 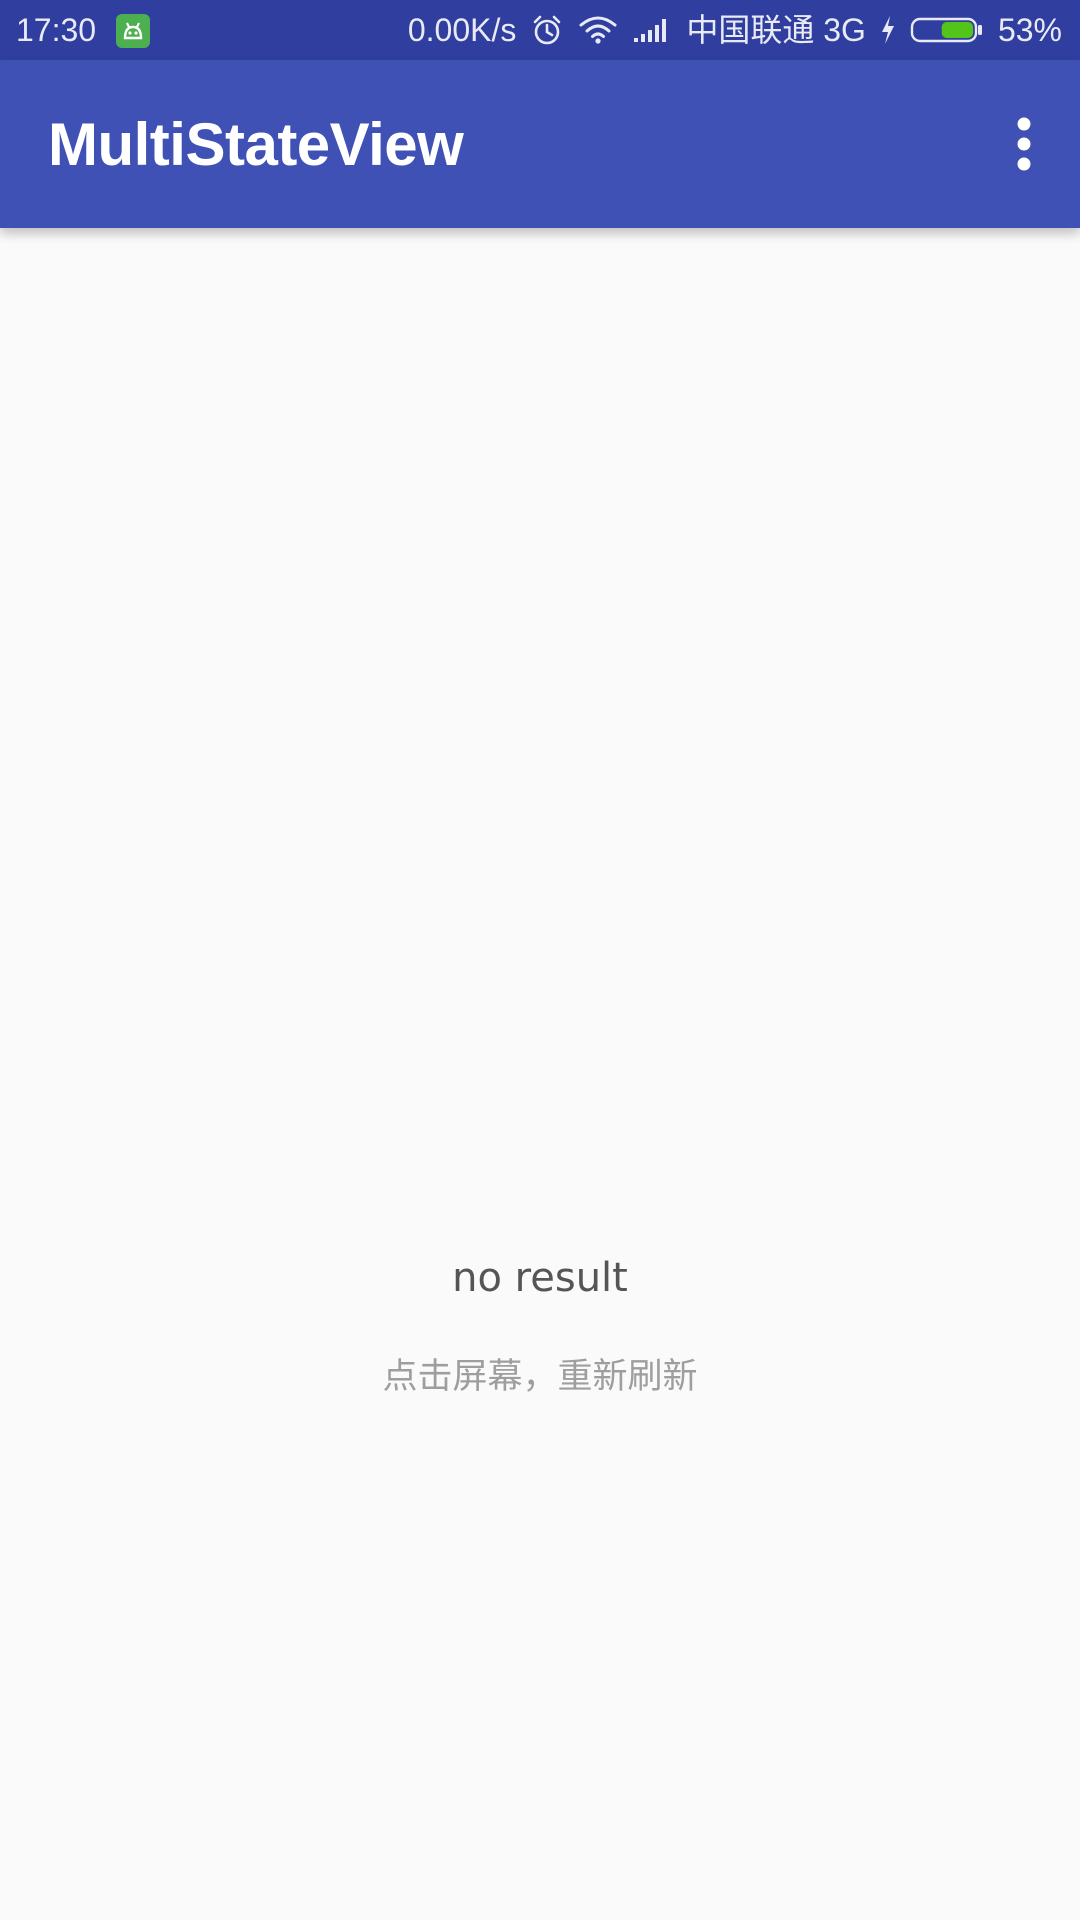 I want to click on status-bar: 17:30 0.00K/s 中国联通 3G 53%, so click(x=540, y=30).